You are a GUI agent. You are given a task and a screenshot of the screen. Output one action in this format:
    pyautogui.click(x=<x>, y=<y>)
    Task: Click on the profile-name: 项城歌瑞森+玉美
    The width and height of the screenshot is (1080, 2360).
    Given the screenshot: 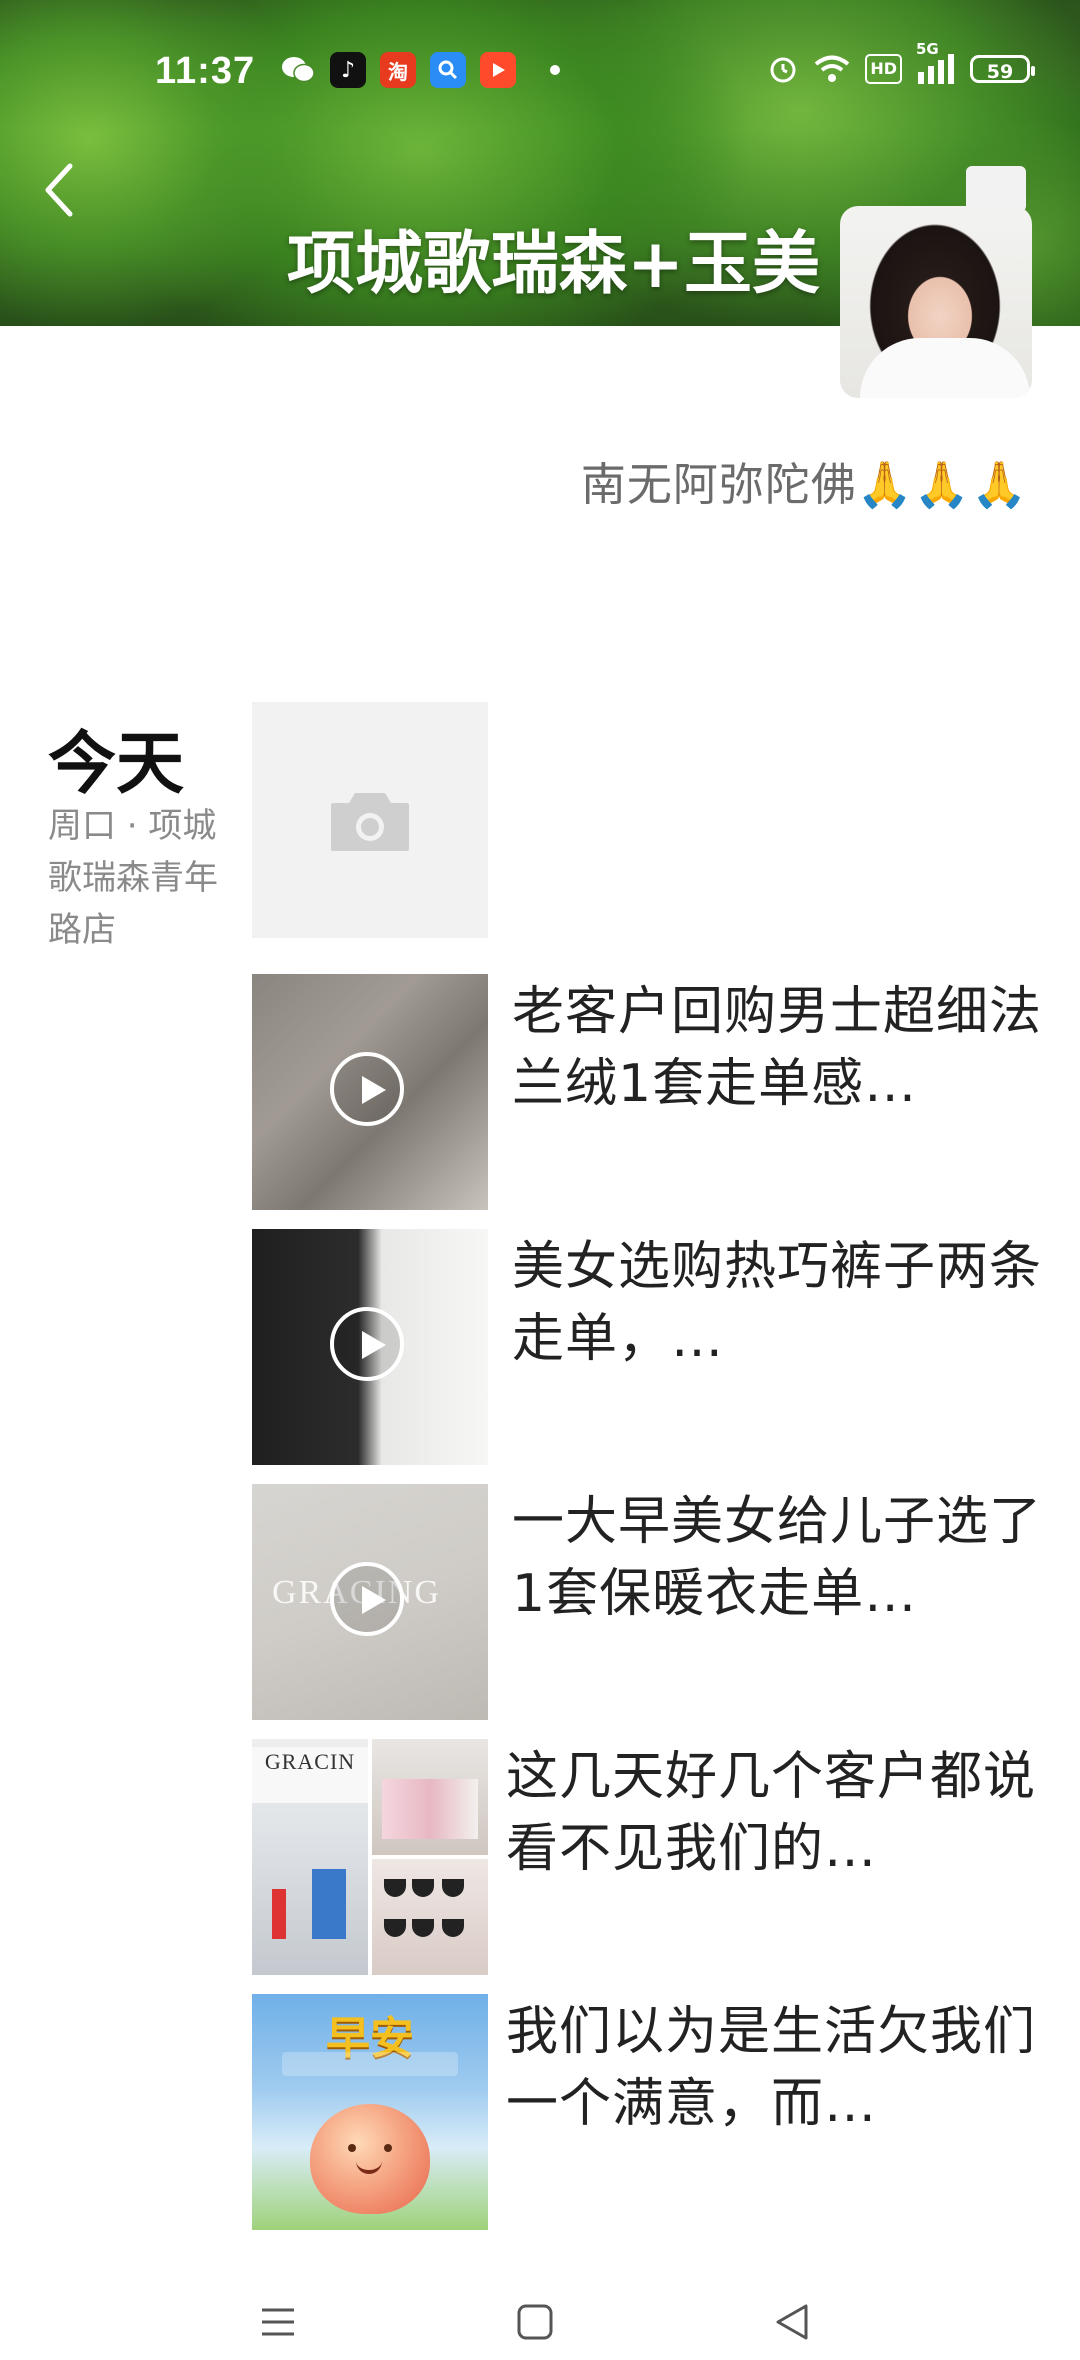 What is the action you would take?
    pyautogui.click(x=553, y=264)
    